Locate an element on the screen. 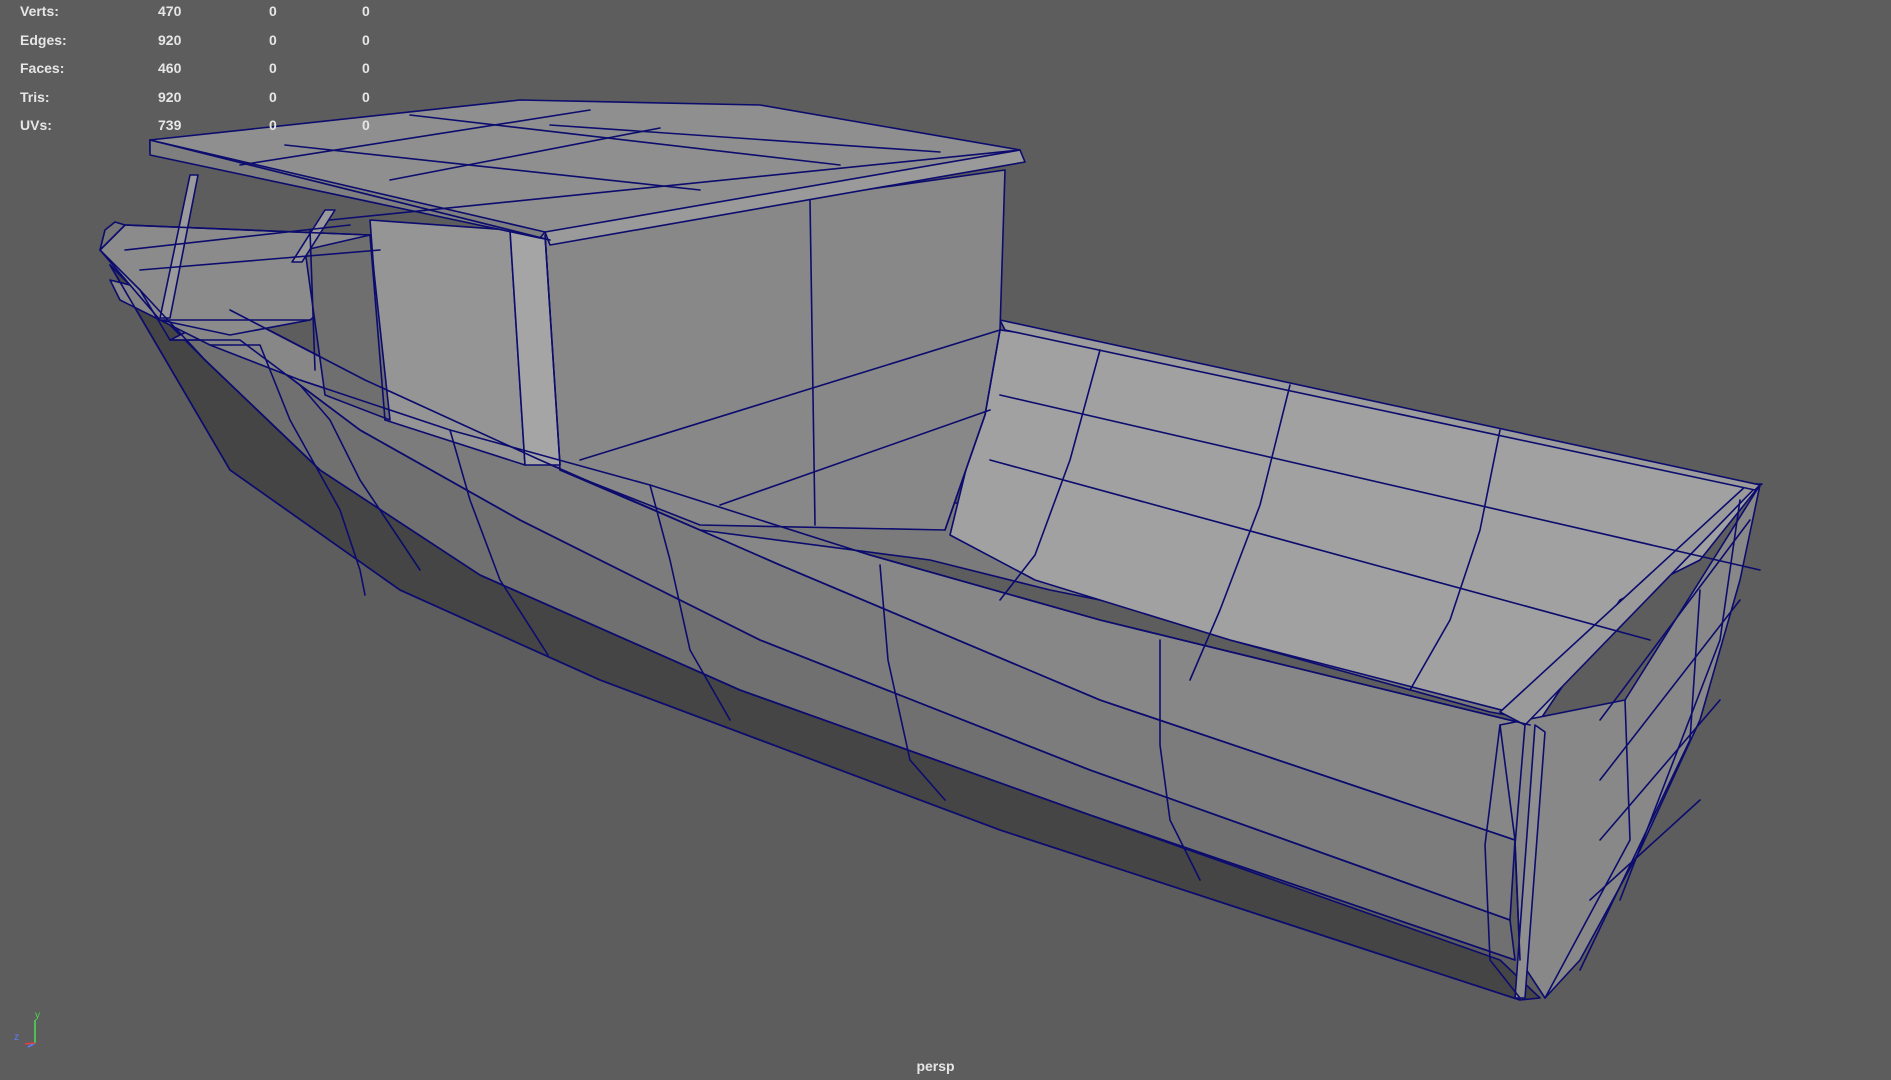 This screenshot has height=1080, width=1891. axis-label-y: y is located at coordinates (37, 1015).